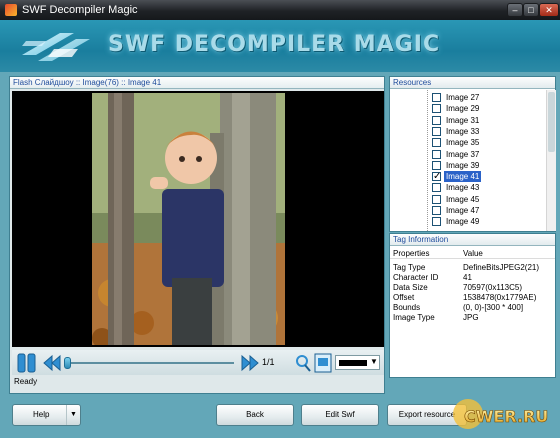 This screenshot has height=438, width=560. Describe the element at coordinates (500, 297) in the screenshot. I see `tag-value: 1538478(0x1779AE)` at that location.